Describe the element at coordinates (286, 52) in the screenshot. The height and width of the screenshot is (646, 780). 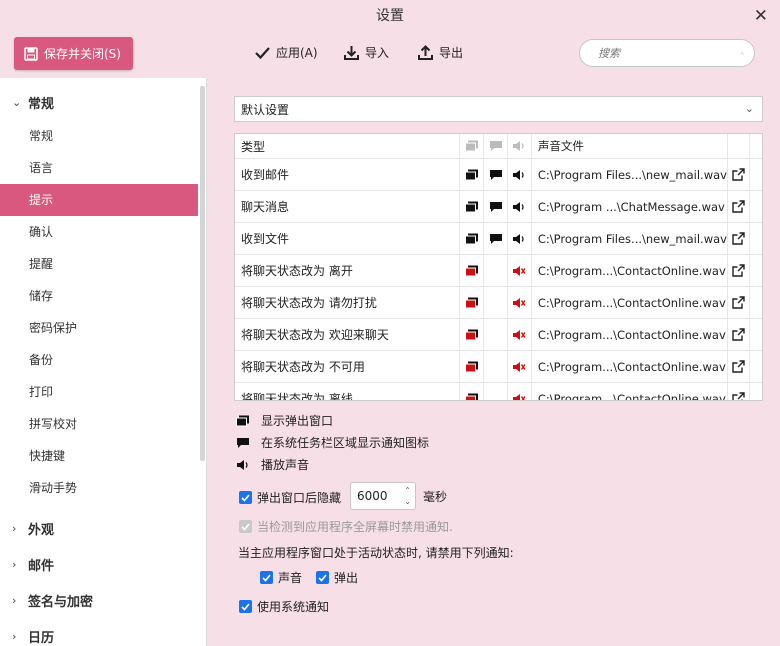
I see `apply-button: 应用(A)` at that location.